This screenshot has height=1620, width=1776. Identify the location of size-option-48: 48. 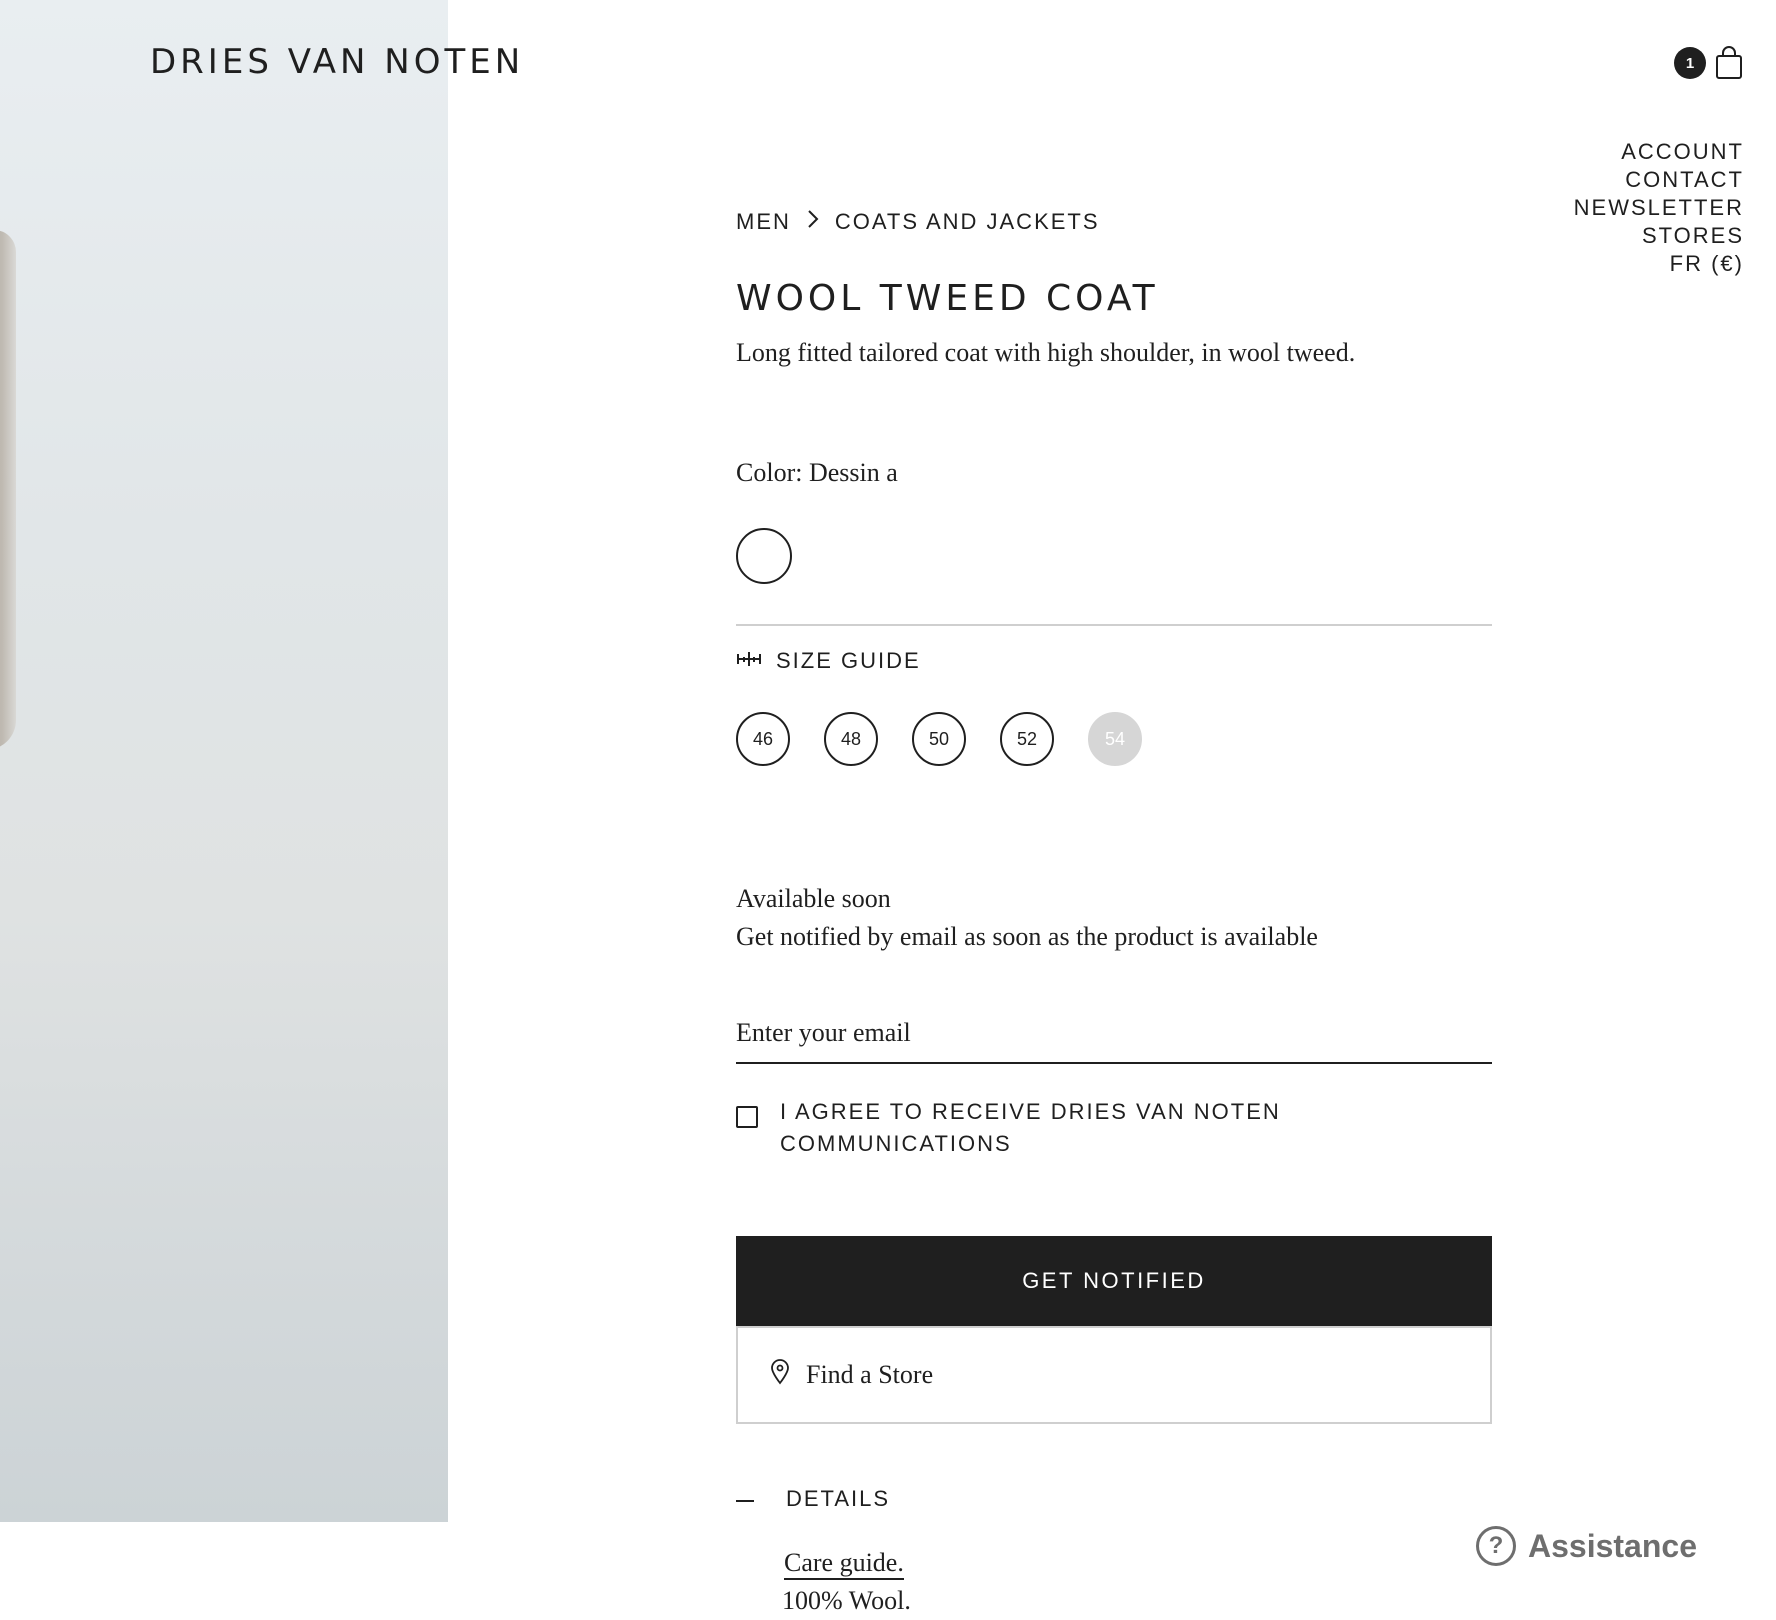
(851, 739).